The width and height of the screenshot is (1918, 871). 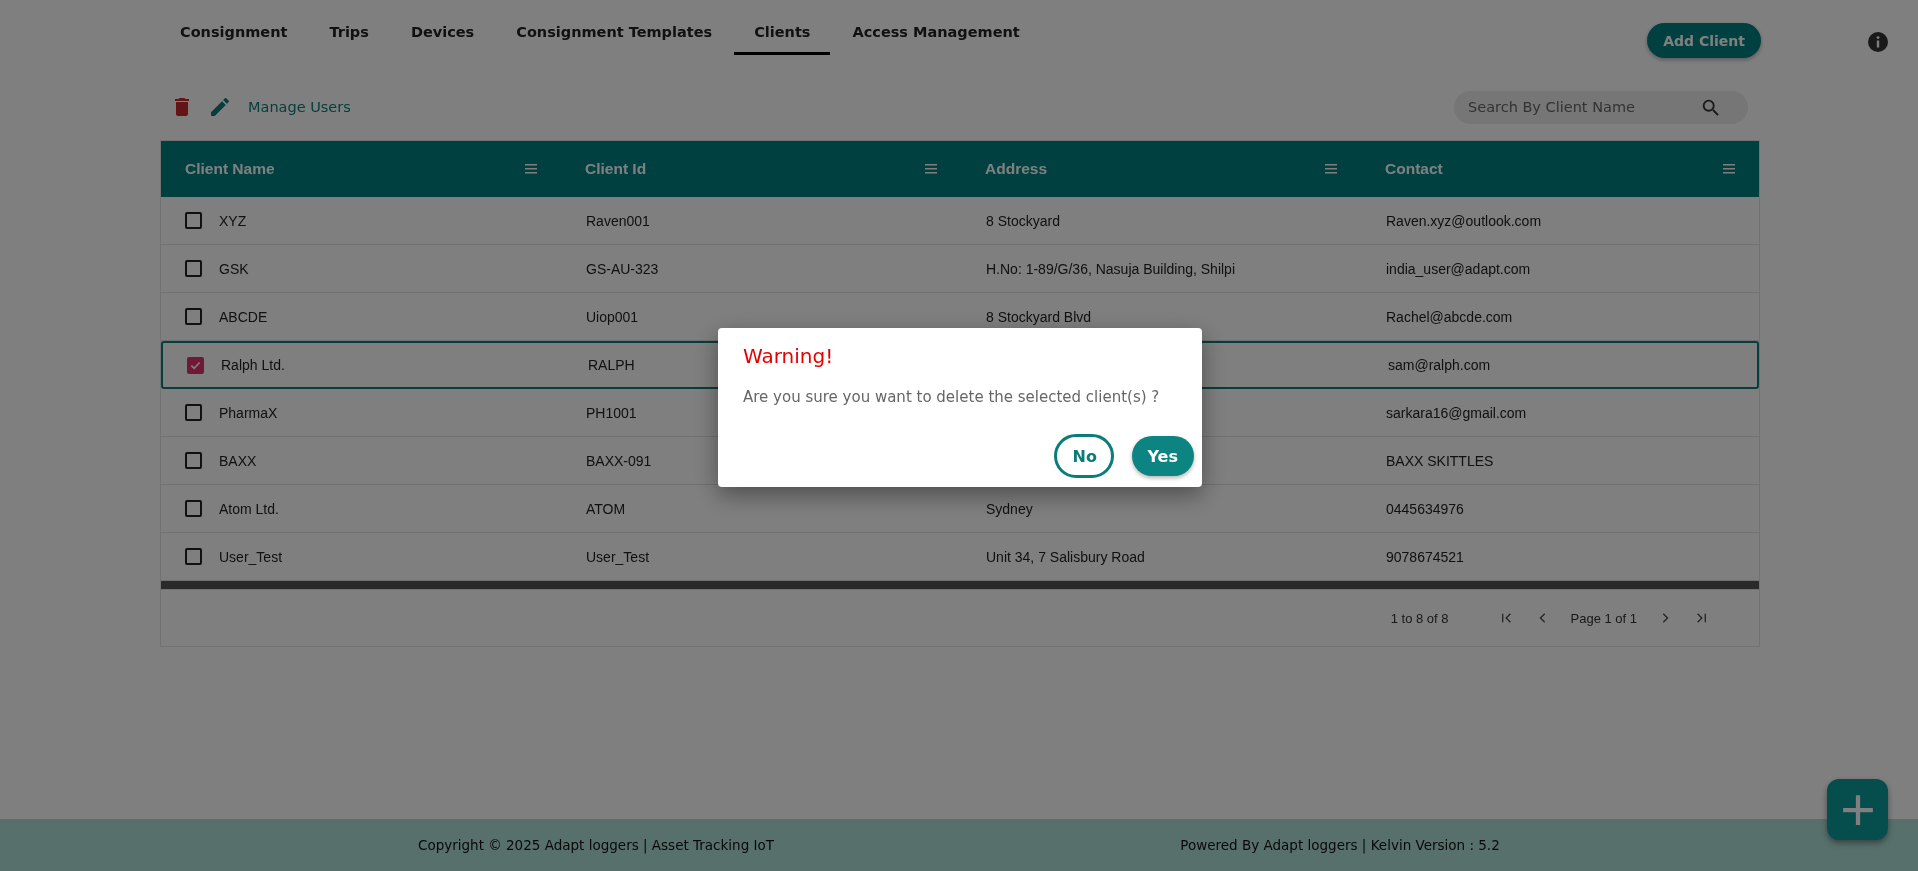 What do you see at coordinates (243, 316) in the screenshot?
I see `table-cell: ABCDE` at bounding box center [243, 316].